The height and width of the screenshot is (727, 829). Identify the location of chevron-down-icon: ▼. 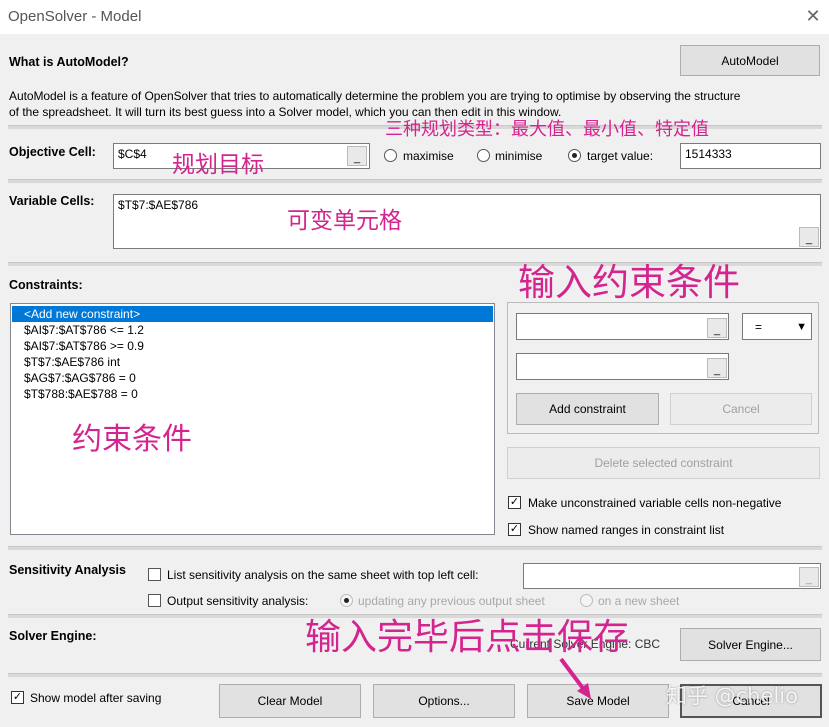
(801, 326).